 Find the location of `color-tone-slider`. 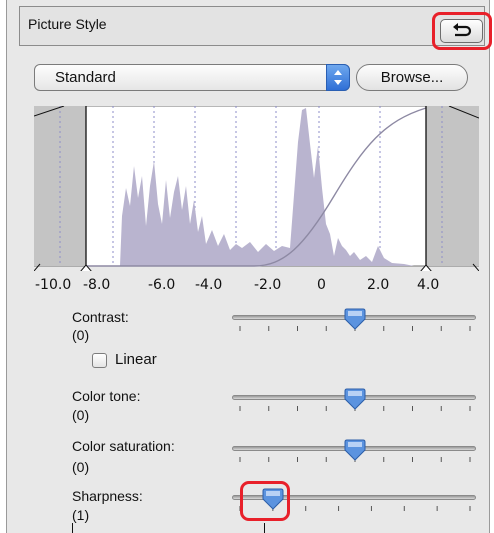

color-tone-slider is located at coordinates (355, 404).